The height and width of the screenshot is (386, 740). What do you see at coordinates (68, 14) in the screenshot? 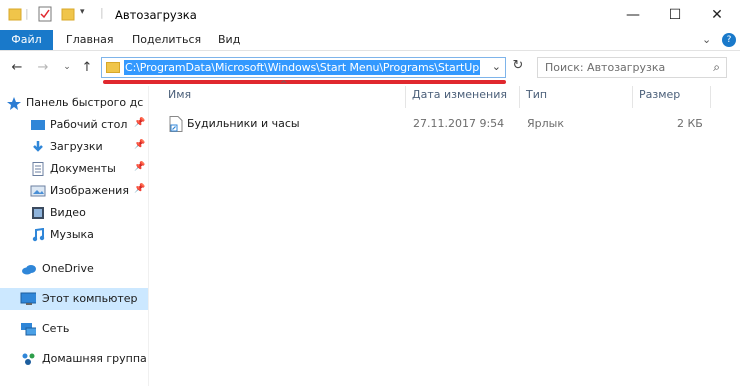
I see `new-folder-icon` at bounding box center [68, 14].